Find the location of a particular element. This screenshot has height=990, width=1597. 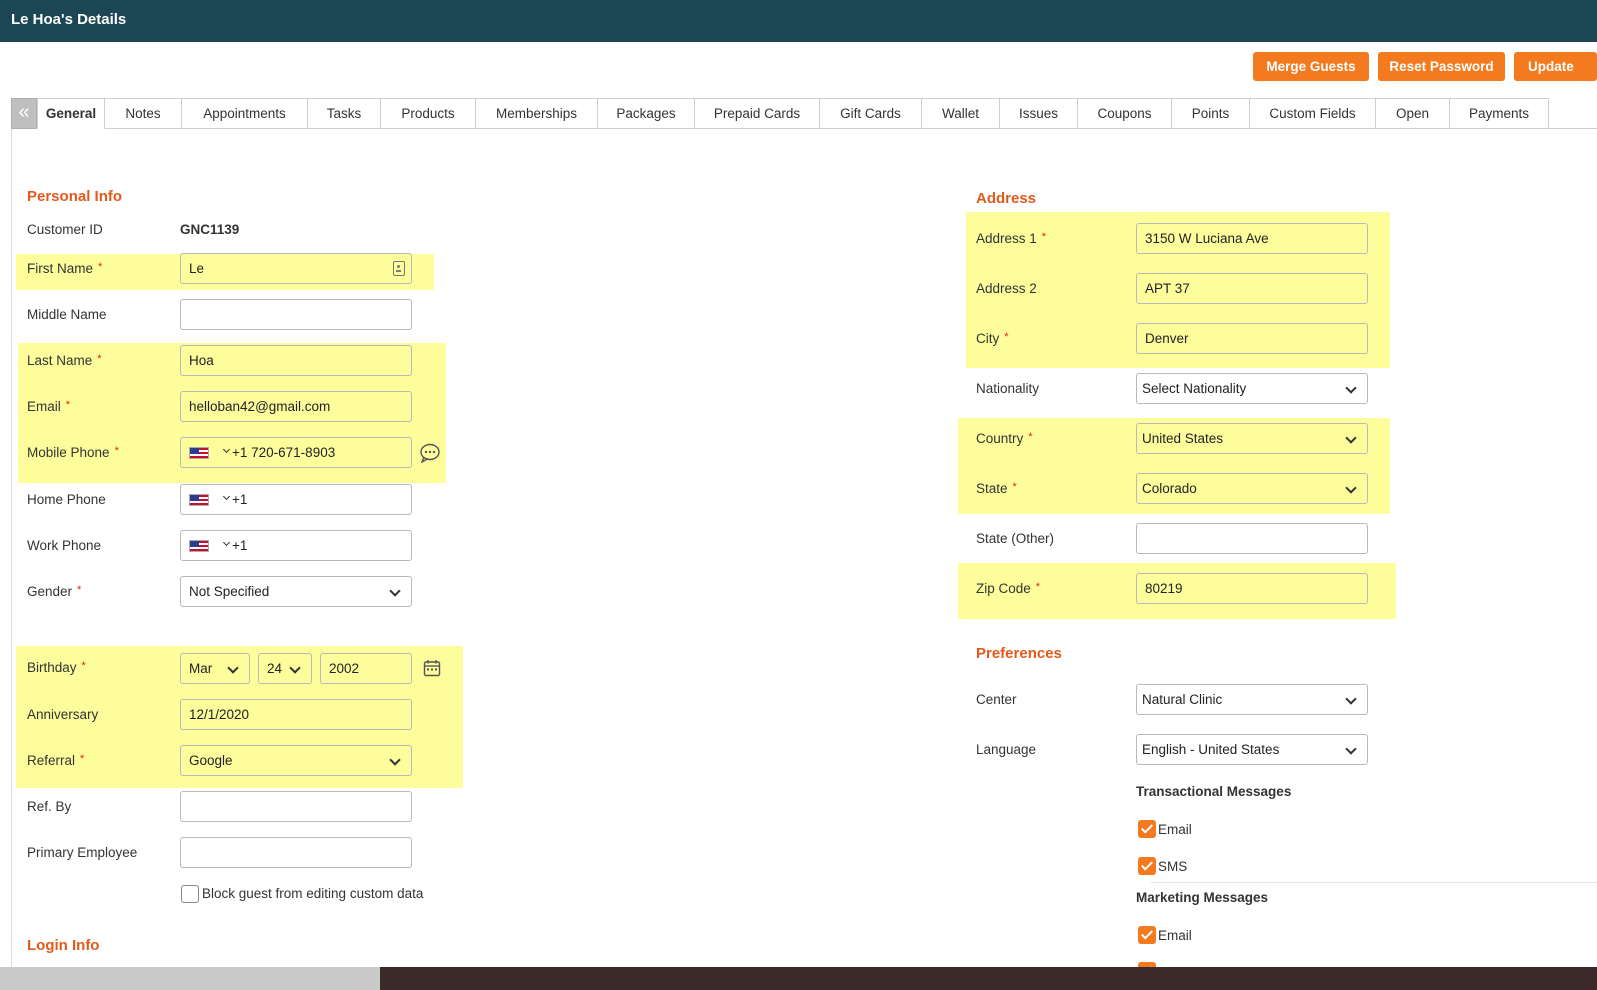

tab-coupons: Coupons is located at coordinates (1125, 113).